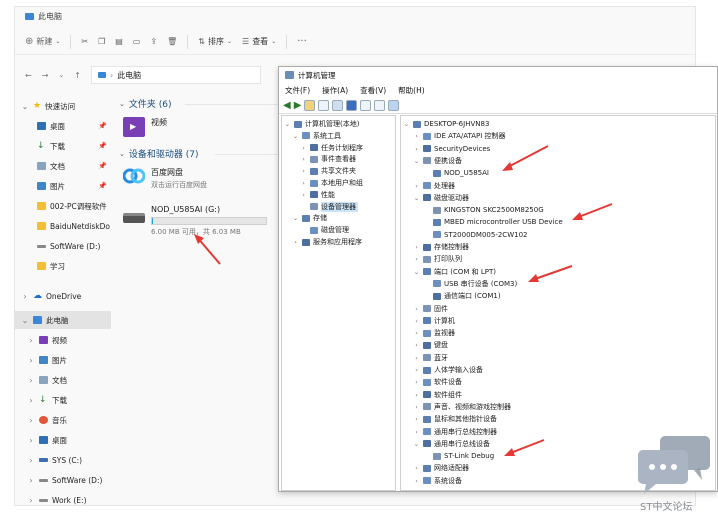 This screenshot has height=517, width=718. Describe the element at coordinates (63, 246) in the screenshot. I see `nav-item-drive: SoftWare (D:)` at that location.